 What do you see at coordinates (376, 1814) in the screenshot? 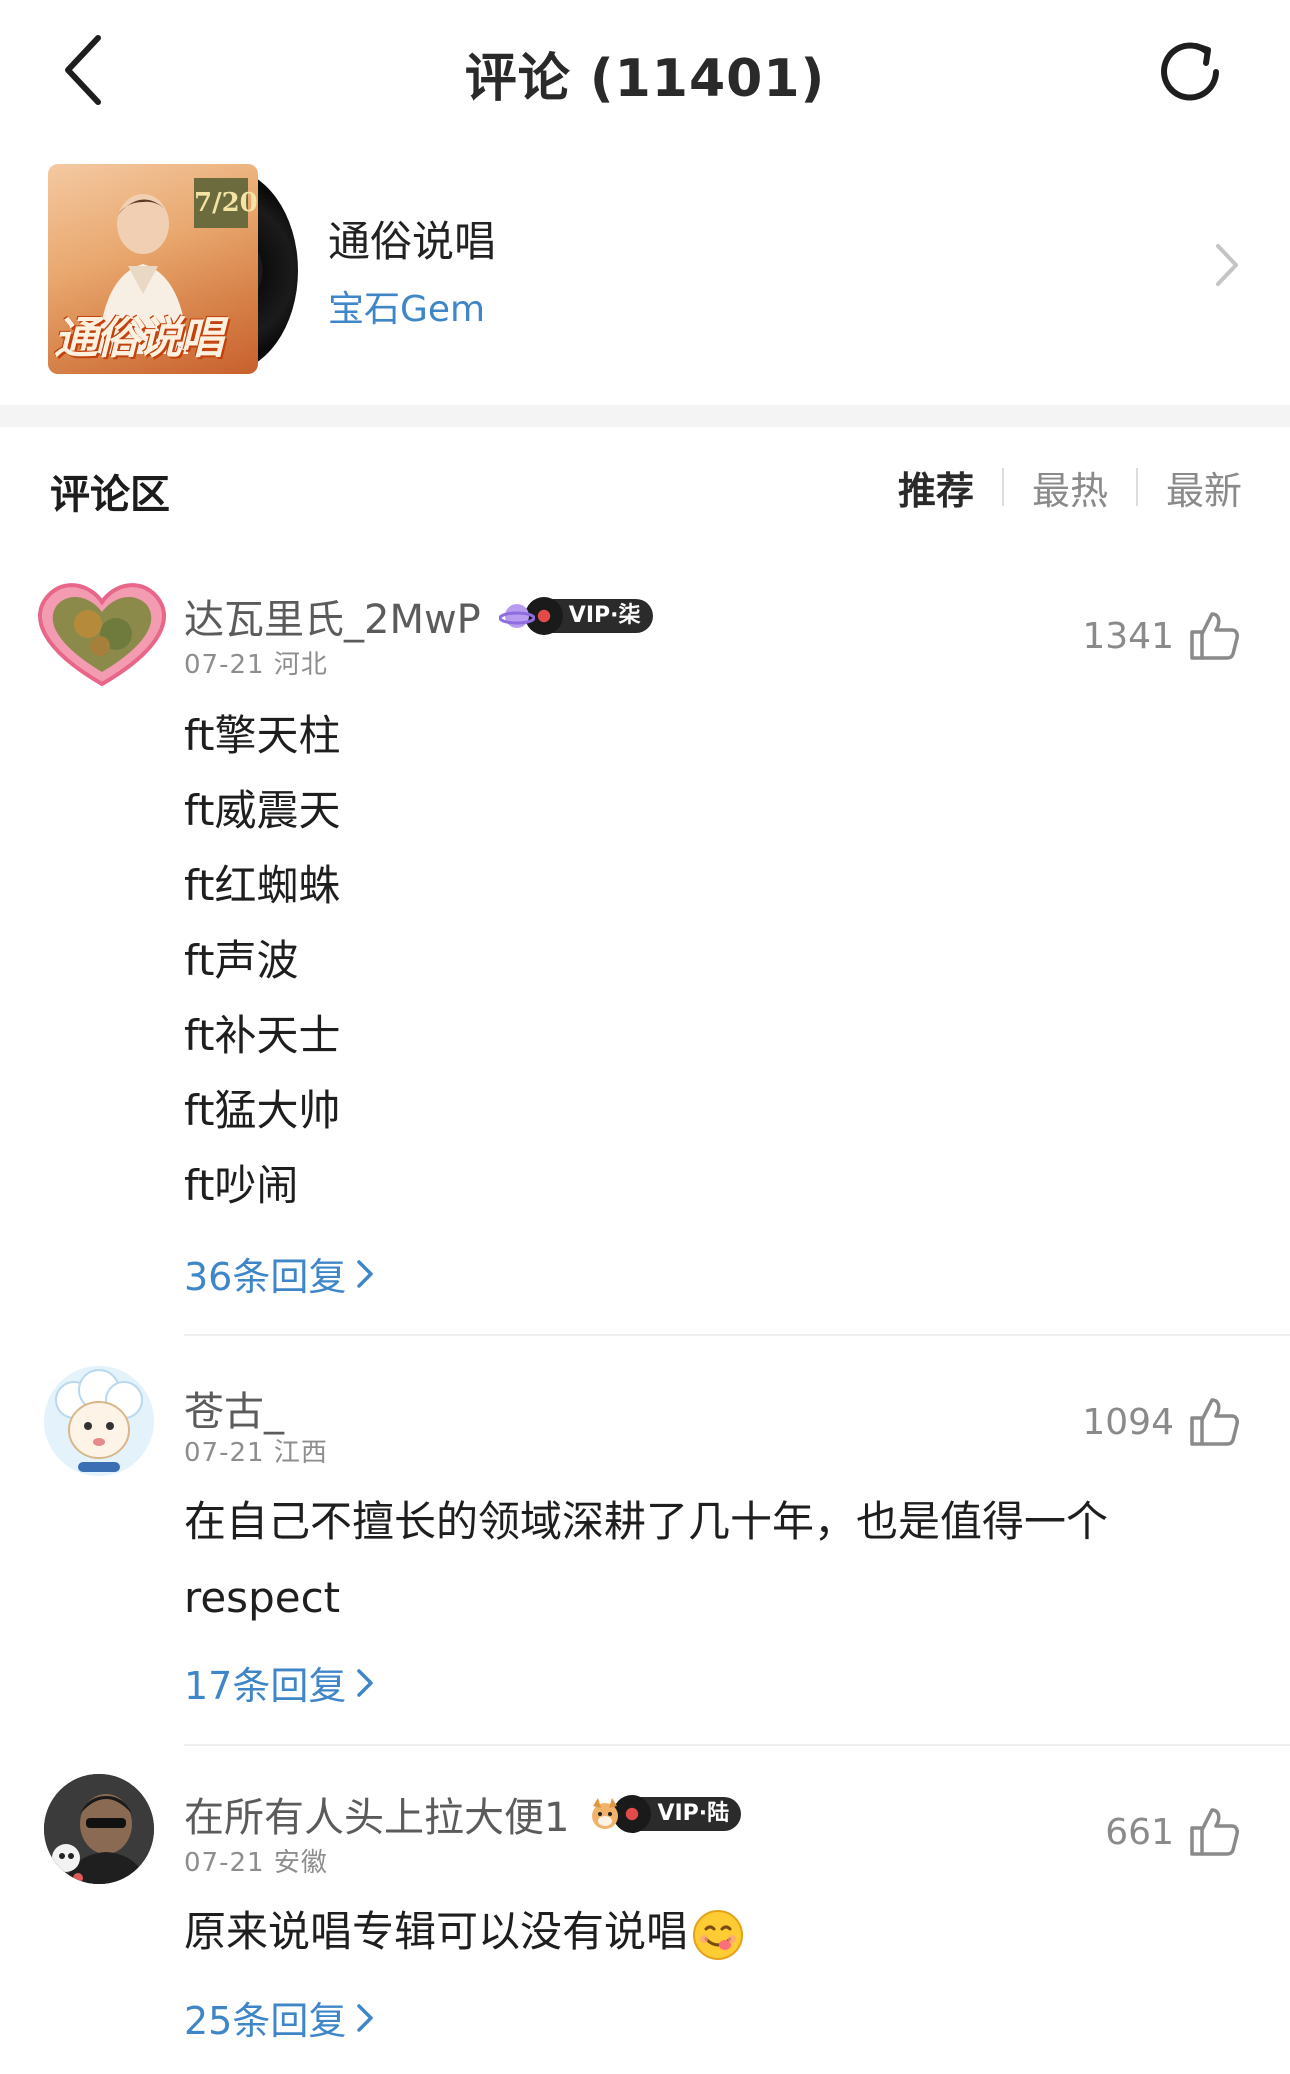
I see `username: 在所有人头上拉大便1` at bounding box center [376, 1814].